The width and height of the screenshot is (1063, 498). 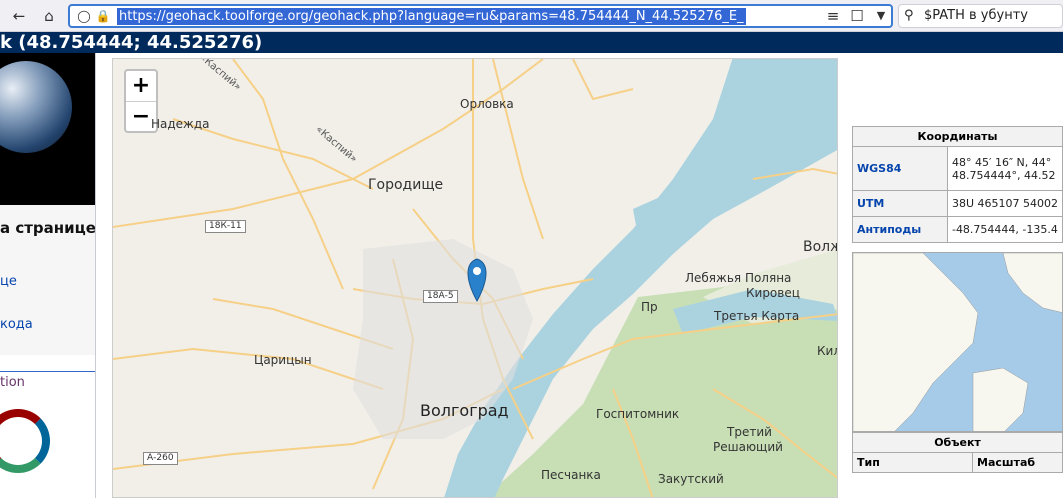 I want to click on search-box: ⚲ $PATH в убунту, so click(x=980, y=16).